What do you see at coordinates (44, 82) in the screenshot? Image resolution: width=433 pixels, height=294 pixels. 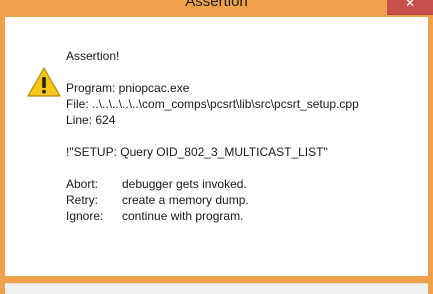 I see `warning-icon` at bounding box center [44, 82].